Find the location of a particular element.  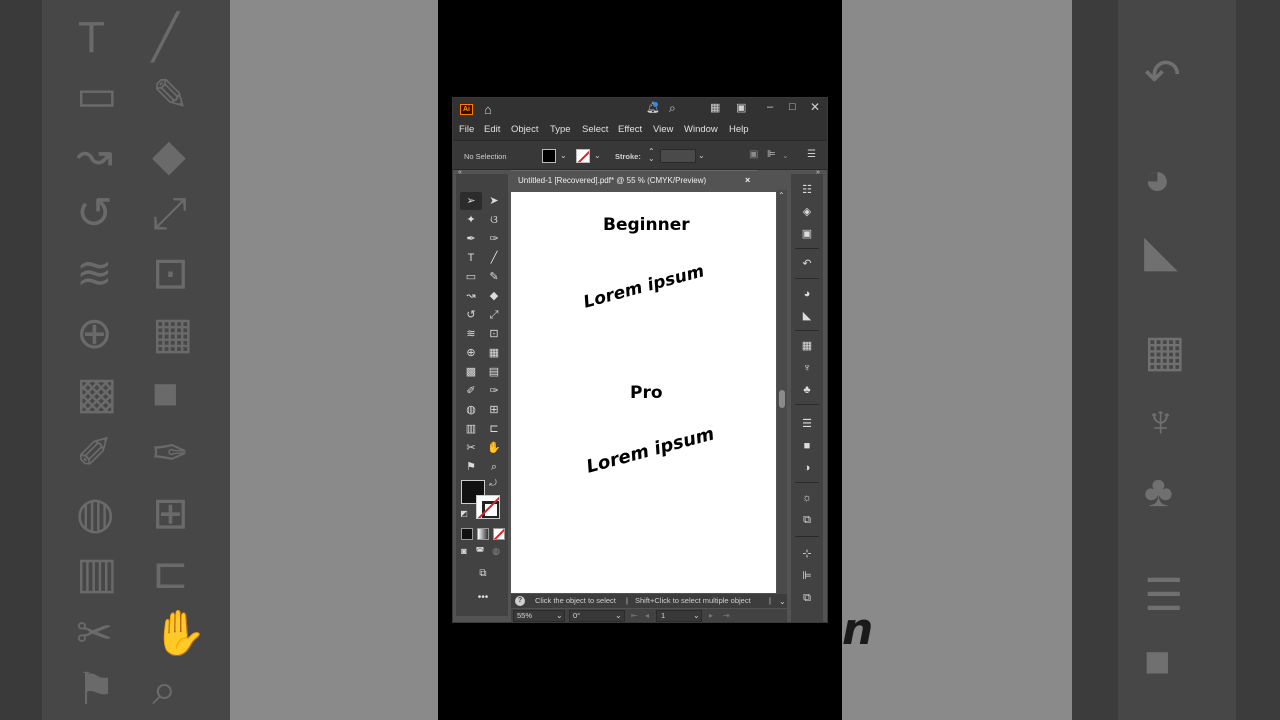

transform-panel-icon: ⊹ is located at coordinates (807, 554).